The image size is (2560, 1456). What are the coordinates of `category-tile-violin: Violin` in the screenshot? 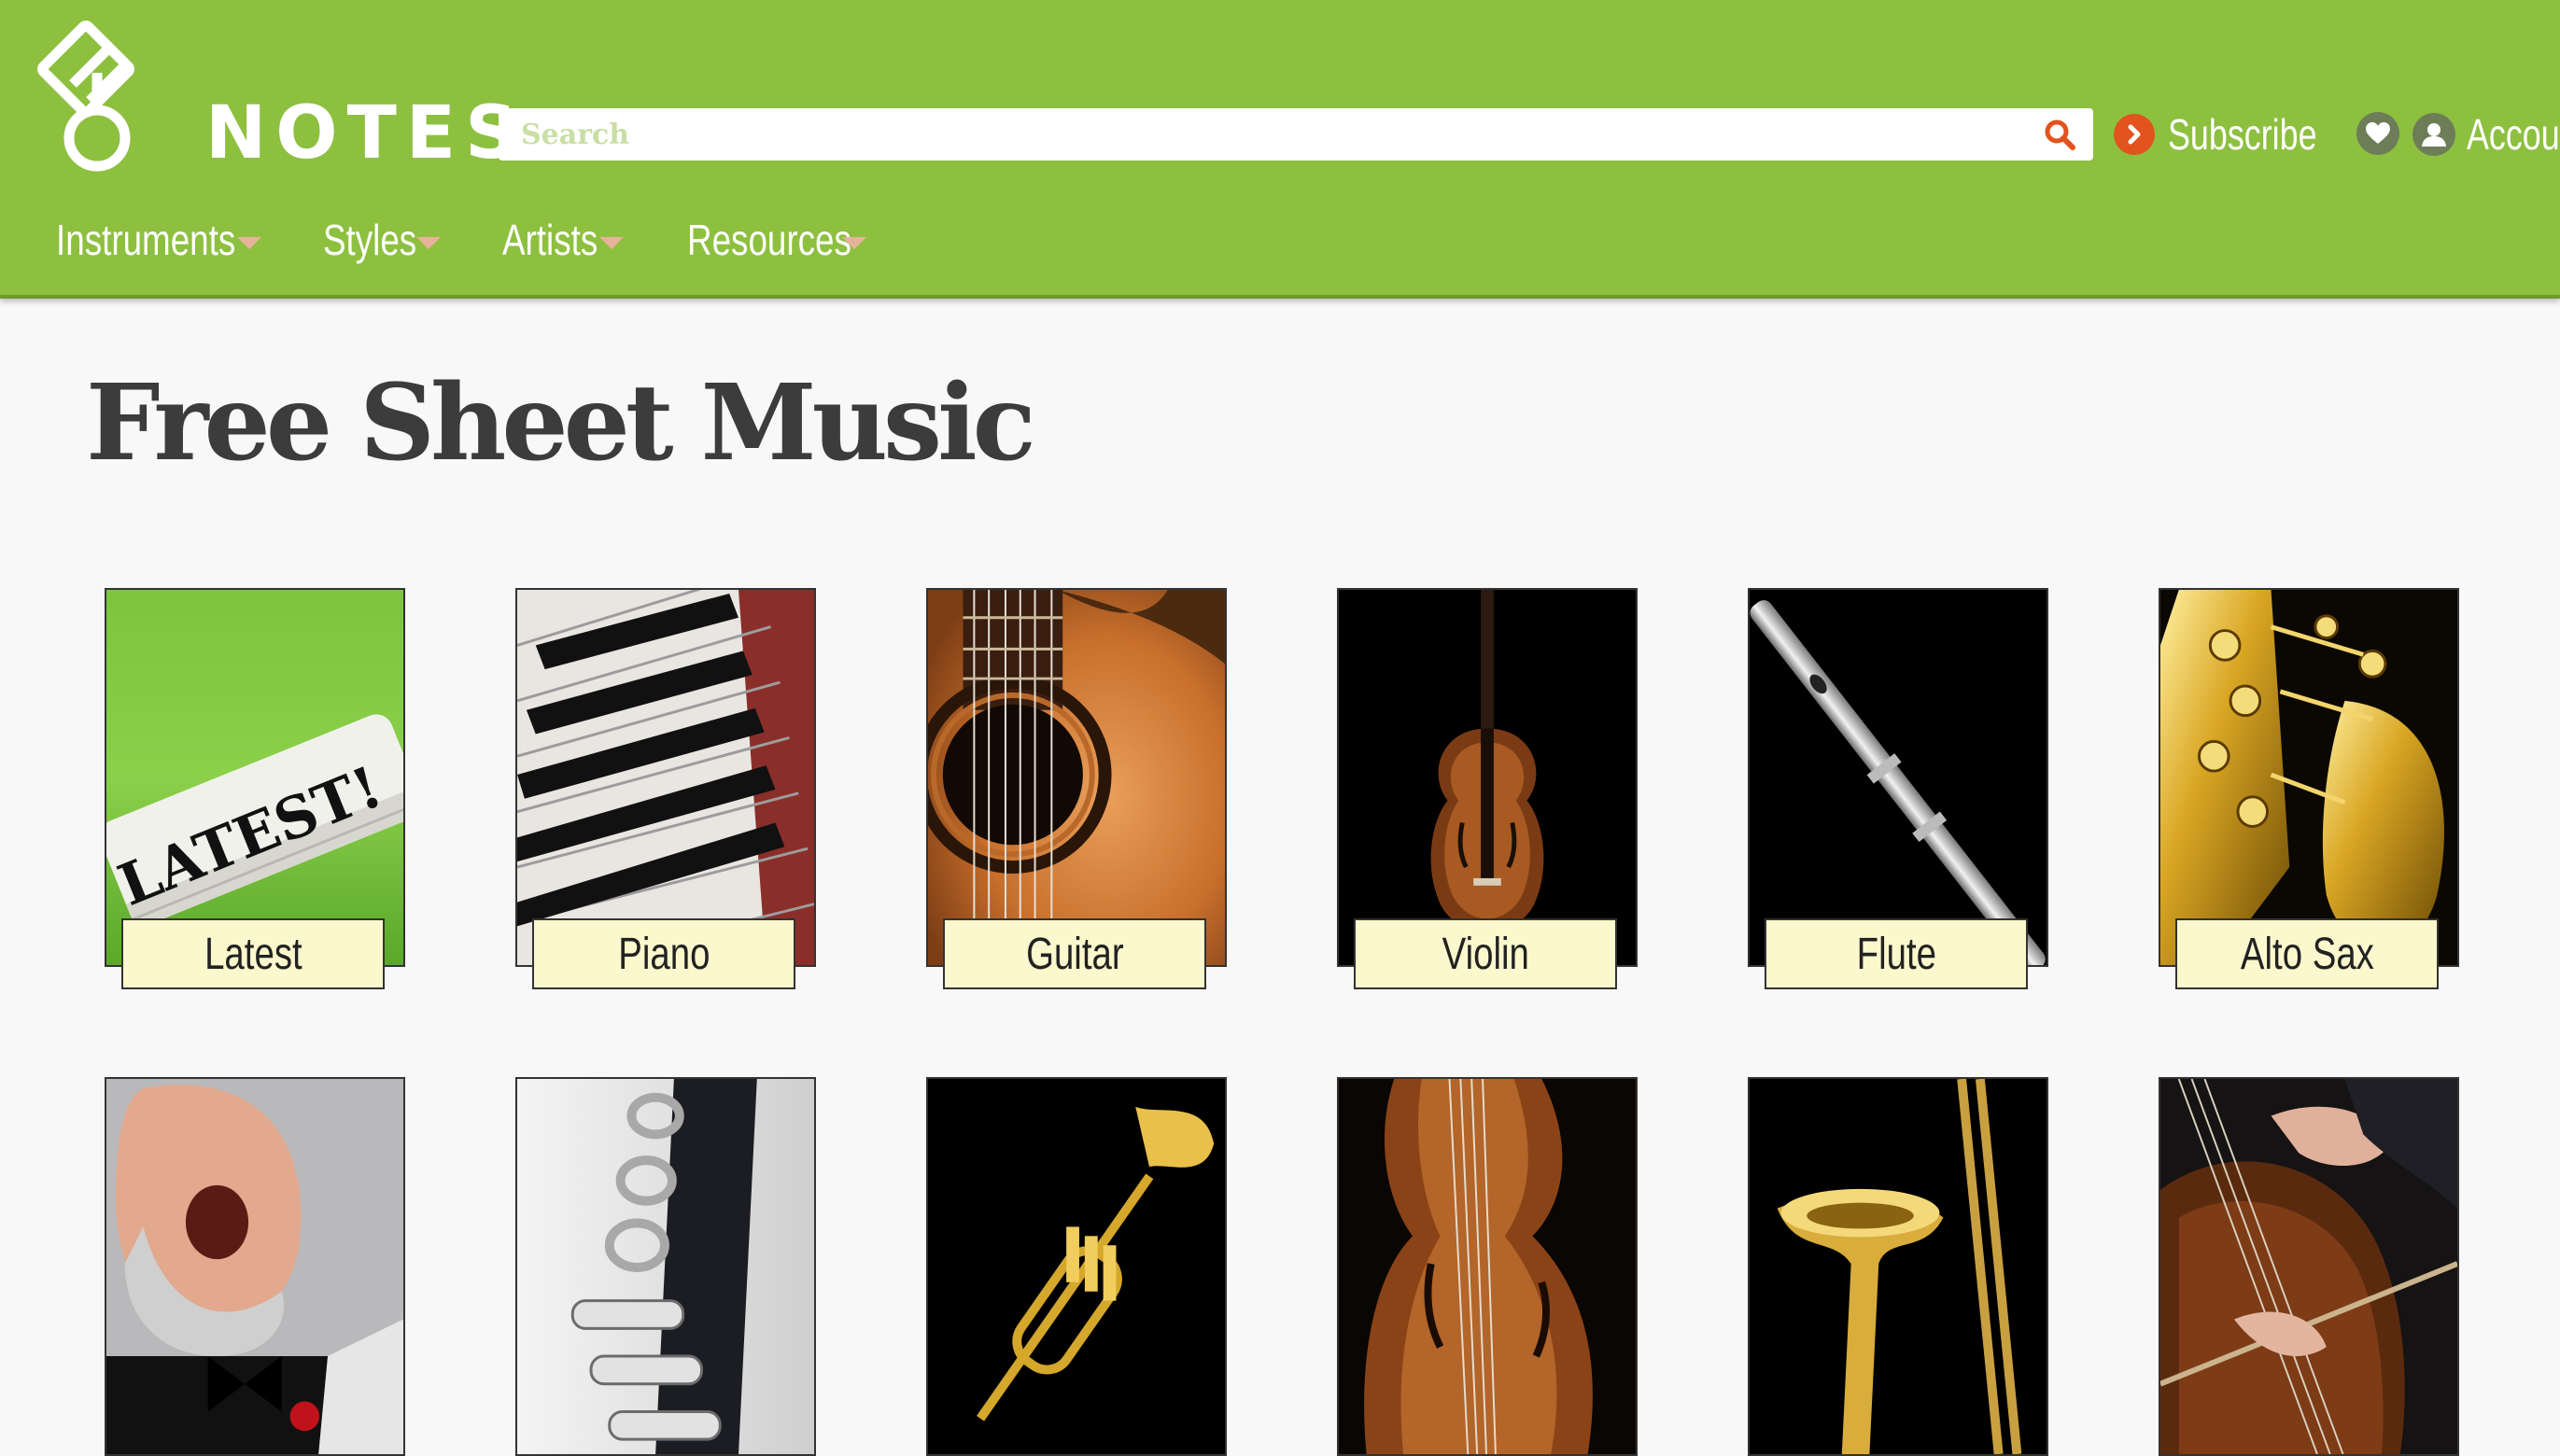 It's located at (1487, 788).